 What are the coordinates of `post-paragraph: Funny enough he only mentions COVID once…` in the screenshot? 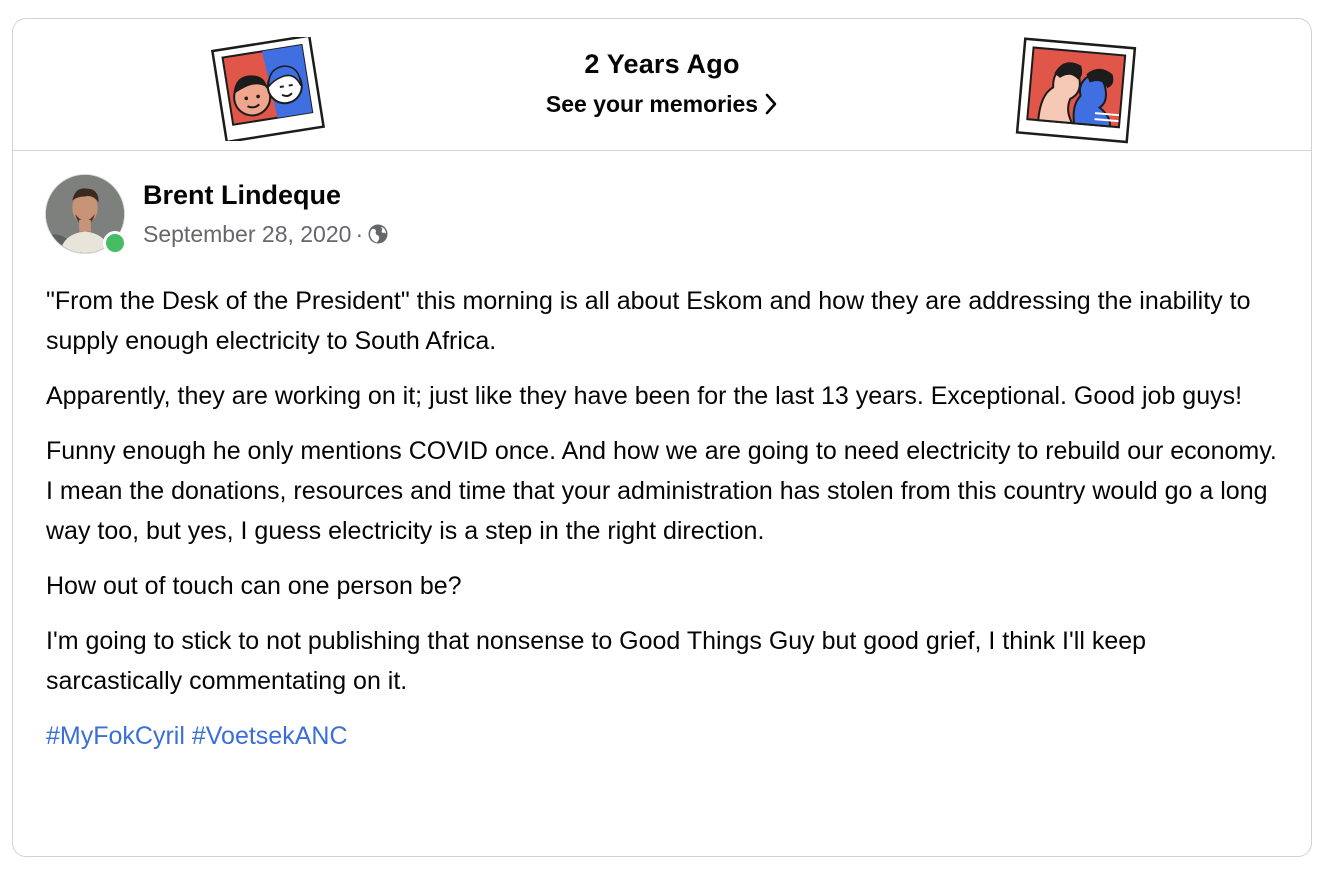 It's located at (661, 491).